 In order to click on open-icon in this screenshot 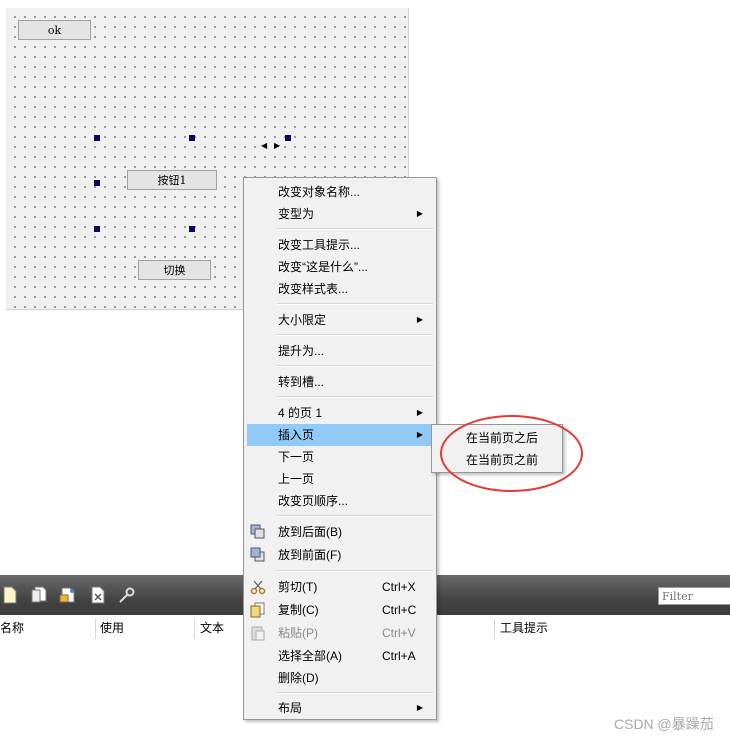, I will do `click(68, 595)`.